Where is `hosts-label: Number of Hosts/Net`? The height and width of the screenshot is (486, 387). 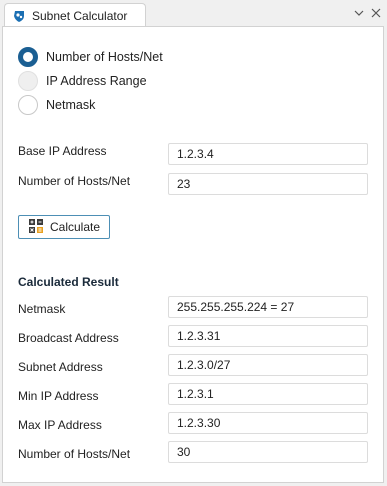
hosts-label: Number of Hosts/Net is located at coordinates (74, 181).